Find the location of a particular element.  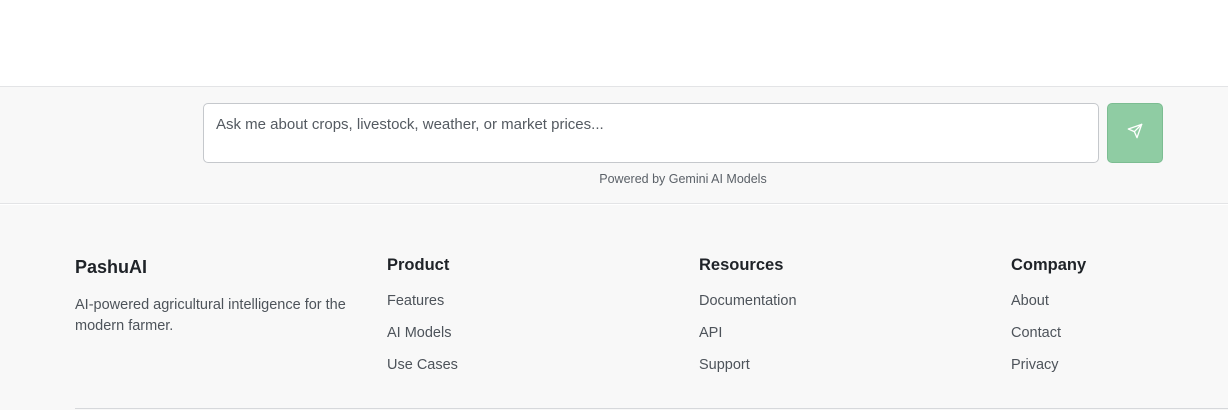

send-button is located at coordinates (1135, 133).